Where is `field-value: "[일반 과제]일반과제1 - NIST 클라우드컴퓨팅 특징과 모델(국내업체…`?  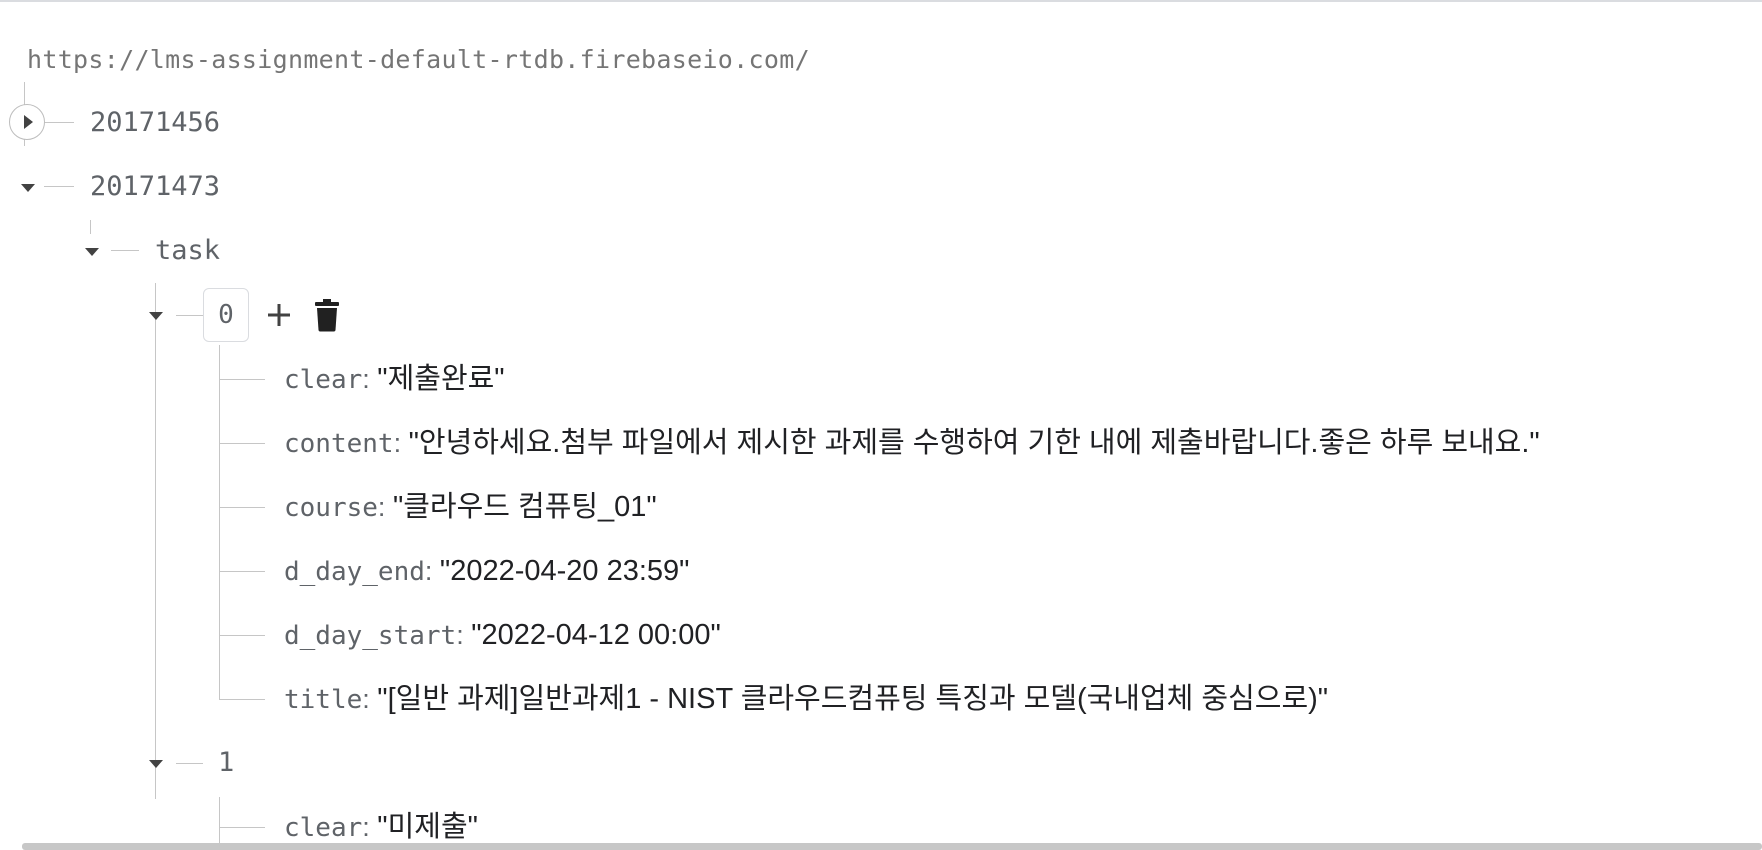 field-value: "[일반 과제]일반과제1 - NIST 클라우드컴퓨팅 특징과 모델(국내업체… is located at coordinates (852, 699).